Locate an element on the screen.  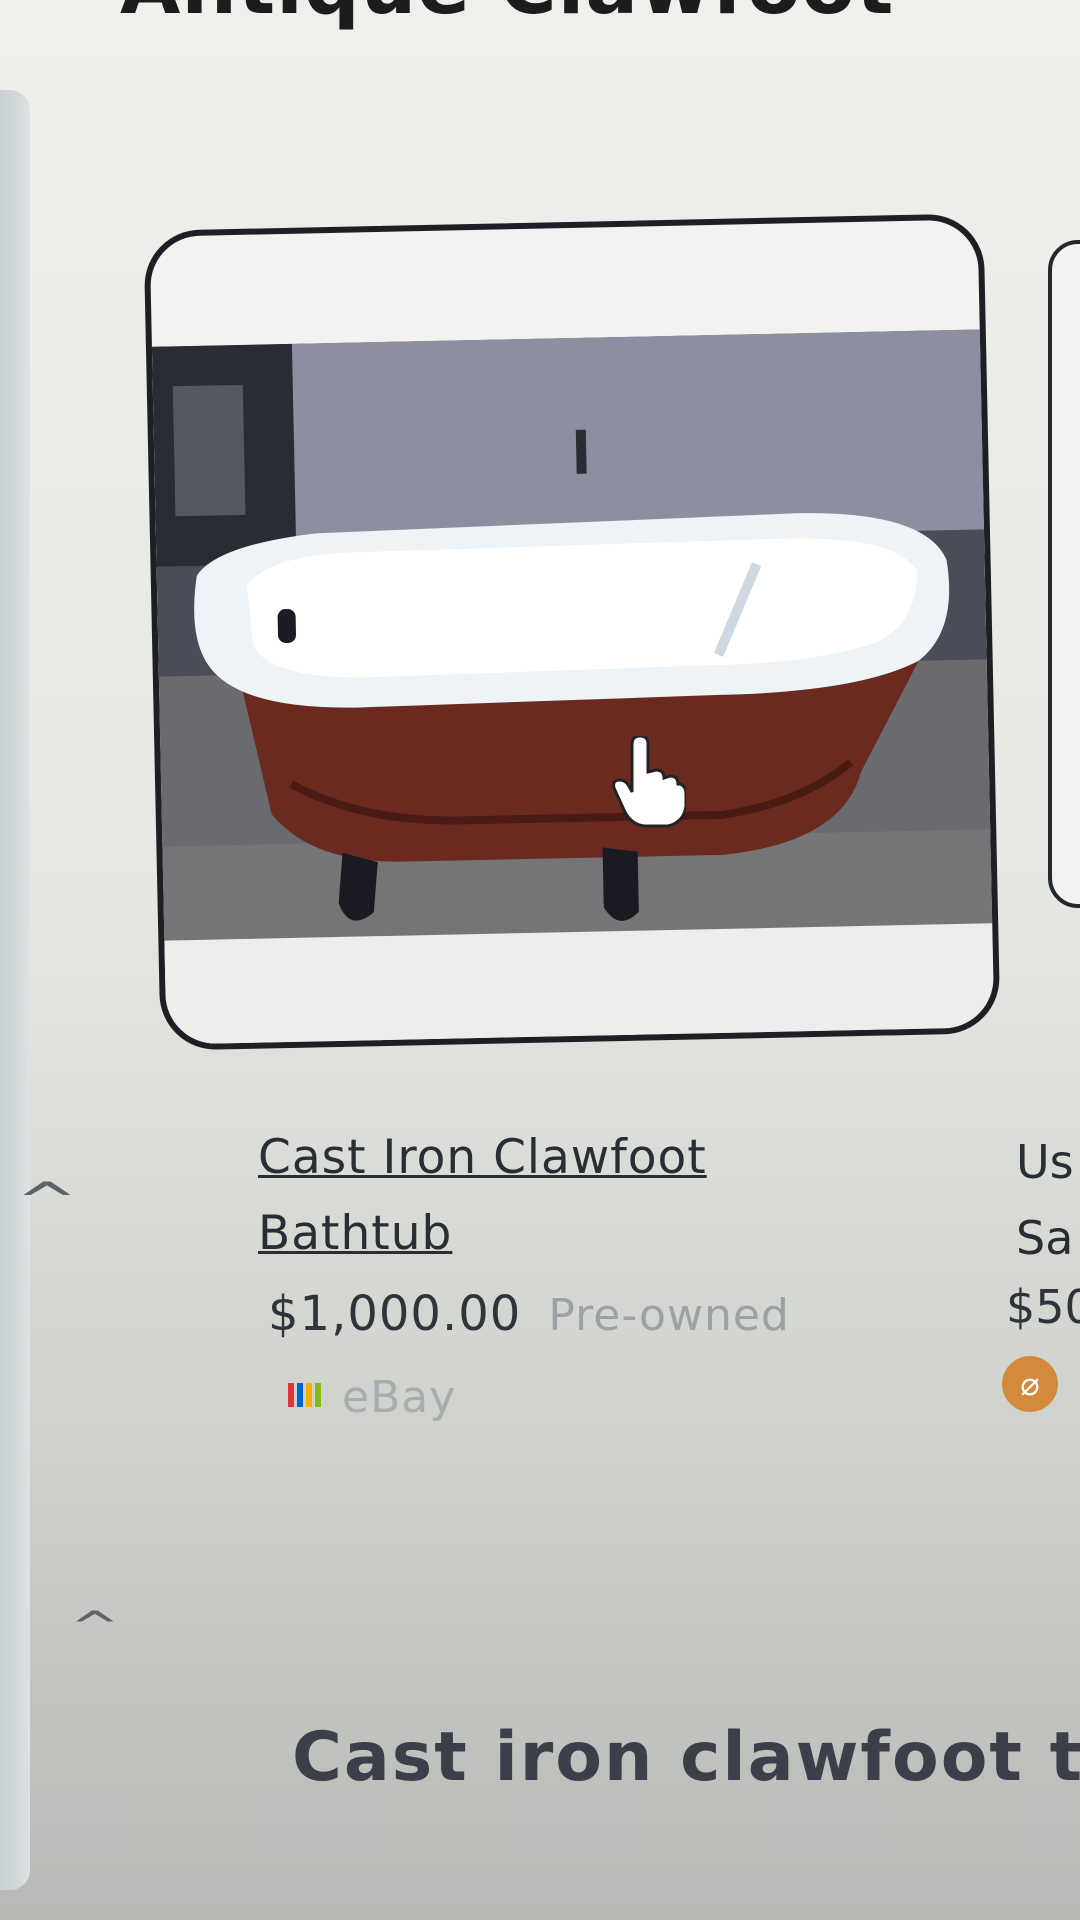
seller-badge-icon: ⌀ is located at coordinates (1030, 1384).